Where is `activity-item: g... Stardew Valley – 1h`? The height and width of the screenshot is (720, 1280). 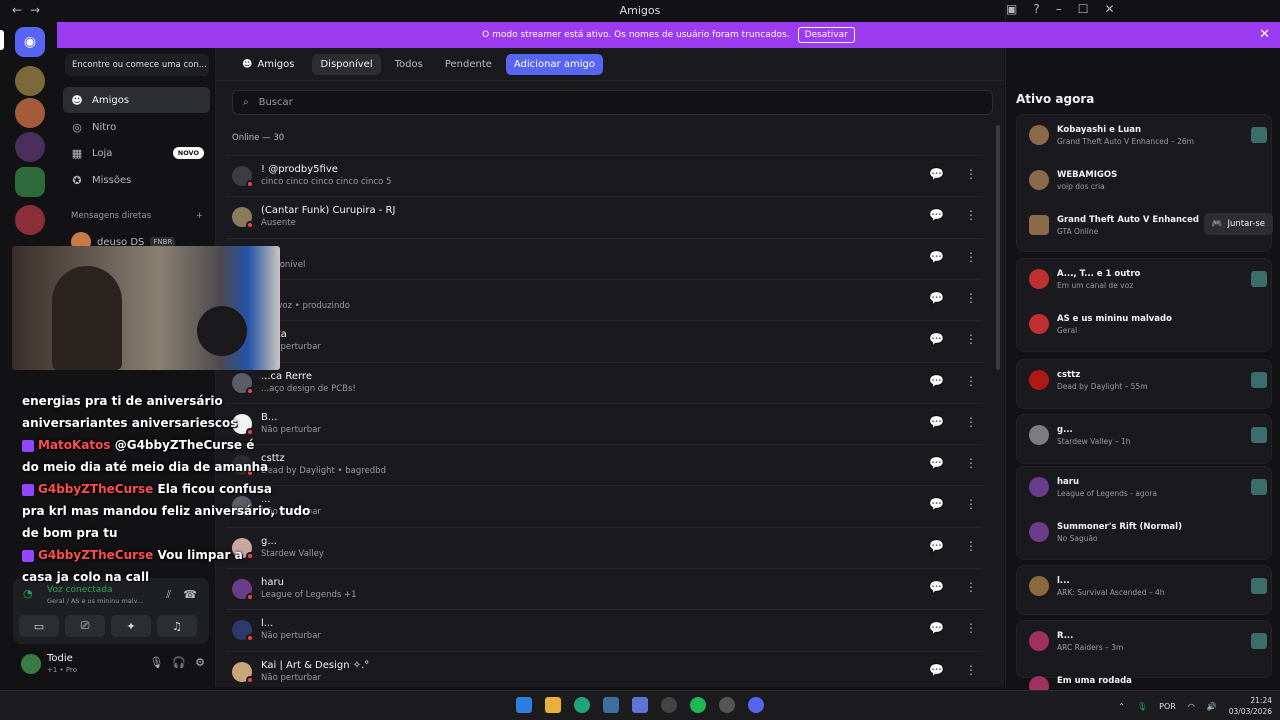
activity-item: g... Stardew Valley – 1h is located at coordinates (1147, 437).